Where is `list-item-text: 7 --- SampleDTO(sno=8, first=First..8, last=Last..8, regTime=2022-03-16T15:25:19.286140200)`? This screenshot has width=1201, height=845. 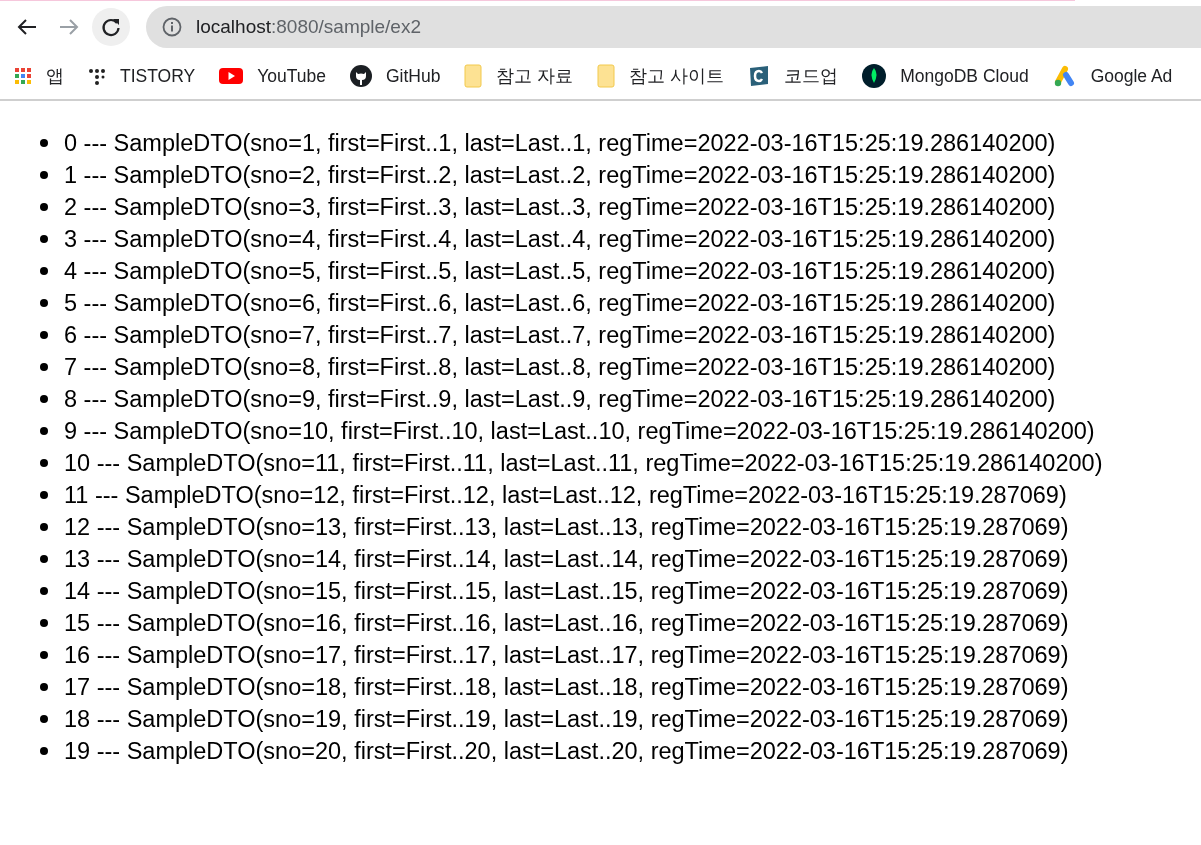 list-item-text: 7 --- SampleDTO(sno=8, first=First..8, last=Last..8, regTime=2022-03-16T15:25:19.286140200) is located at coordinates (560, 367).